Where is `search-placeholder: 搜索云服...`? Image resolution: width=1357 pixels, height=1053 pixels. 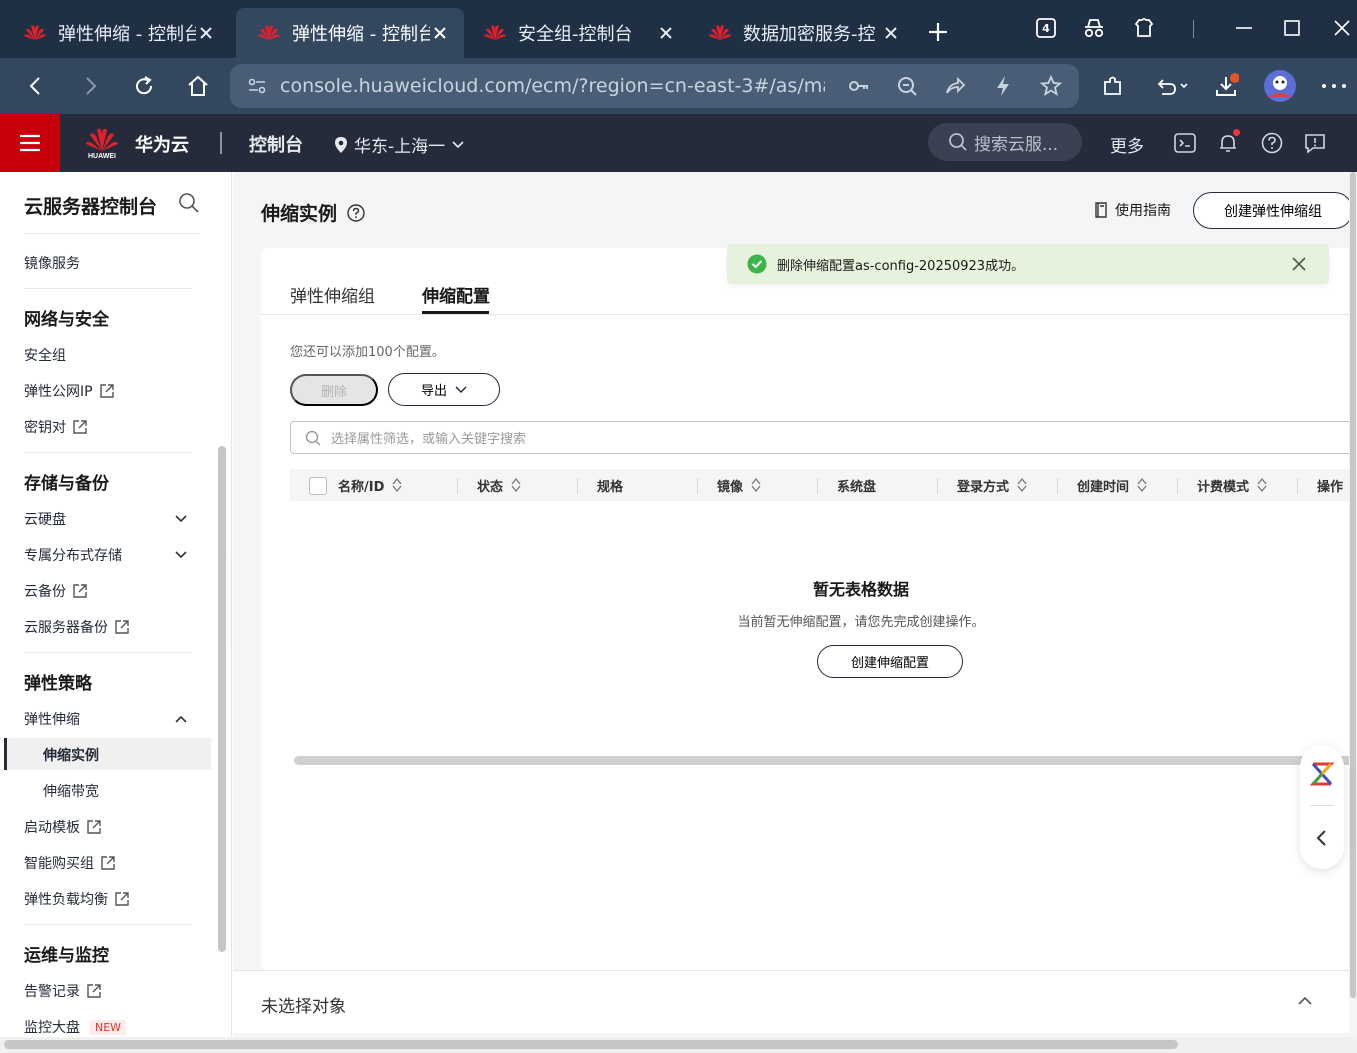
search-placeholder: 搜索云服... is located at coordinates (1016, 144).